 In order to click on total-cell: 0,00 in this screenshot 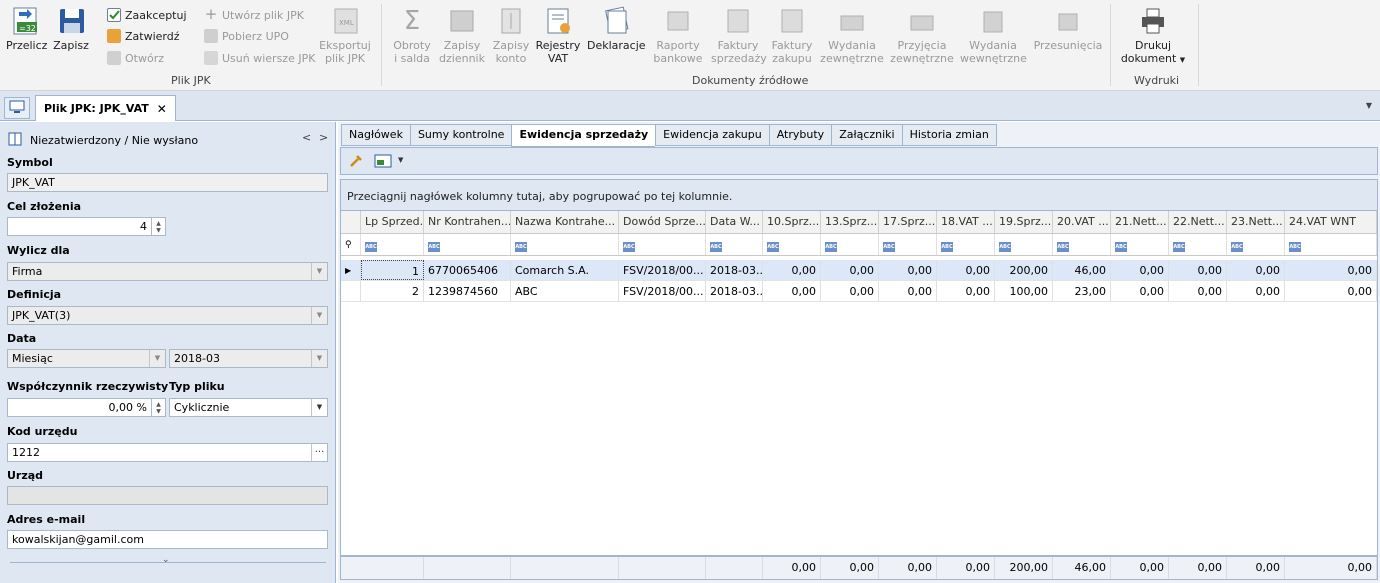, I will do `click(1198, 568)`.